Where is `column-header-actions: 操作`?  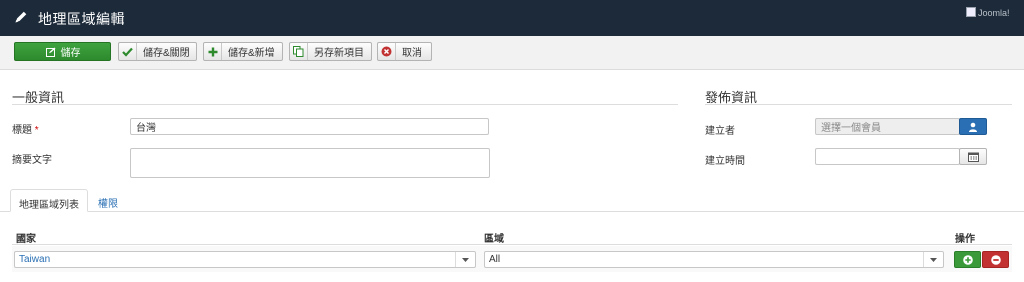
column-header-actions: 操作 is located at coordinates (965, 239).